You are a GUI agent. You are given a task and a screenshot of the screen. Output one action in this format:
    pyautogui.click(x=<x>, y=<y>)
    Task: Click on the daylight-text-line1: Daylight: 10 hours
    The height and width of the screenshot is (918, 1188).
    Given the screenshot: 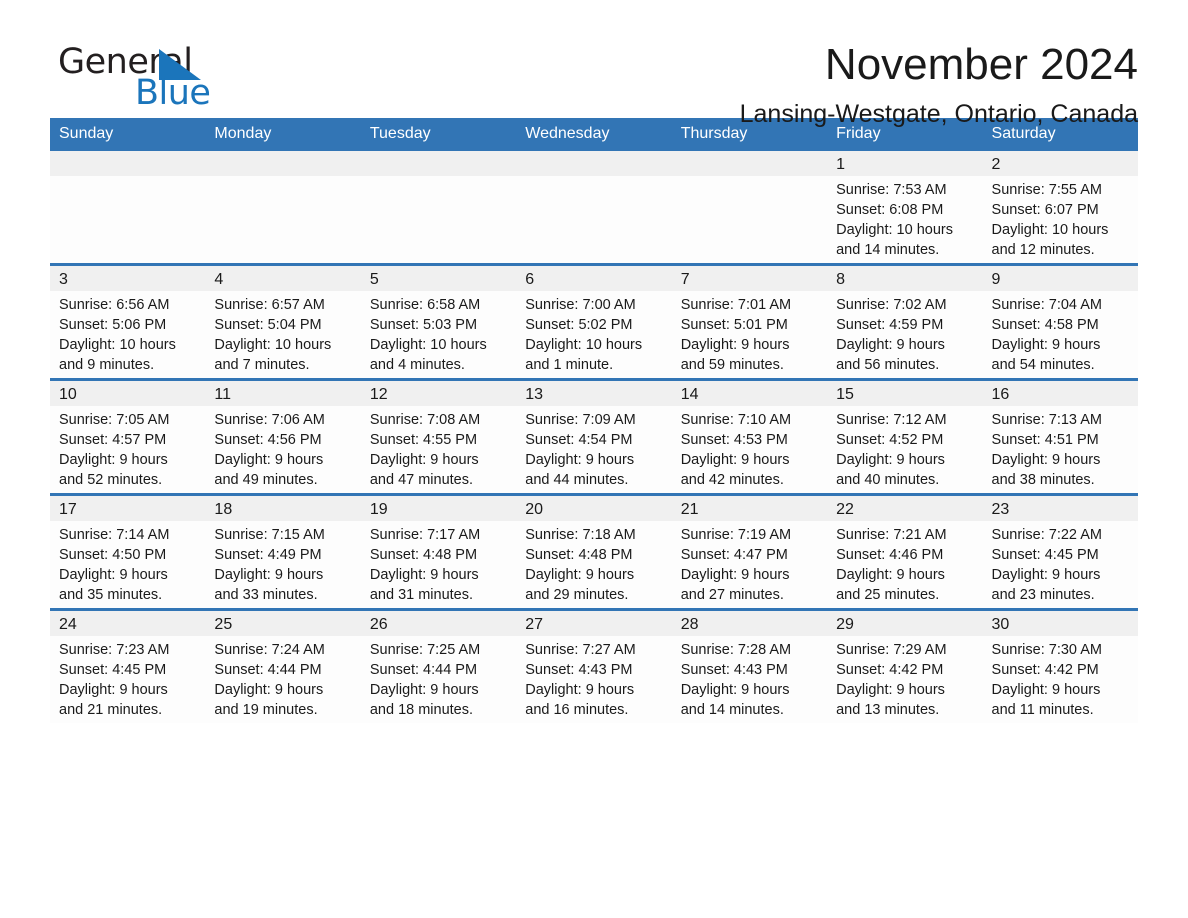 What is the action you would take?
    pyautogui.click(x=117, y=345)
    